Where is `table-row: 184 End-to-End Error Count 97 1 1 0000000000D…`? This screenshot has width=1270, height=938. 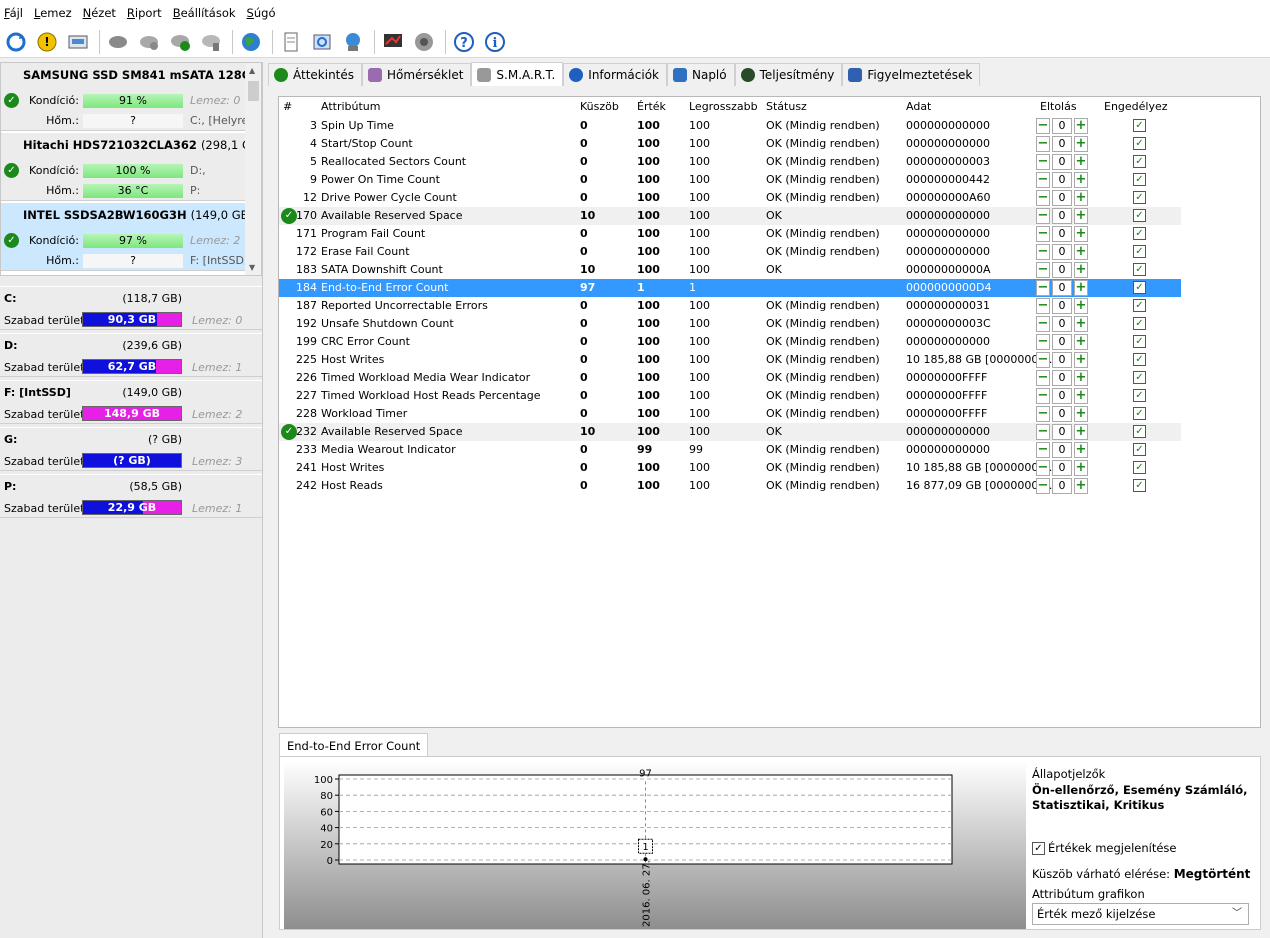
table-row: 184 End-to-End Error Count 97 1 1 0000000000D… is located at coordinates (730, 288).